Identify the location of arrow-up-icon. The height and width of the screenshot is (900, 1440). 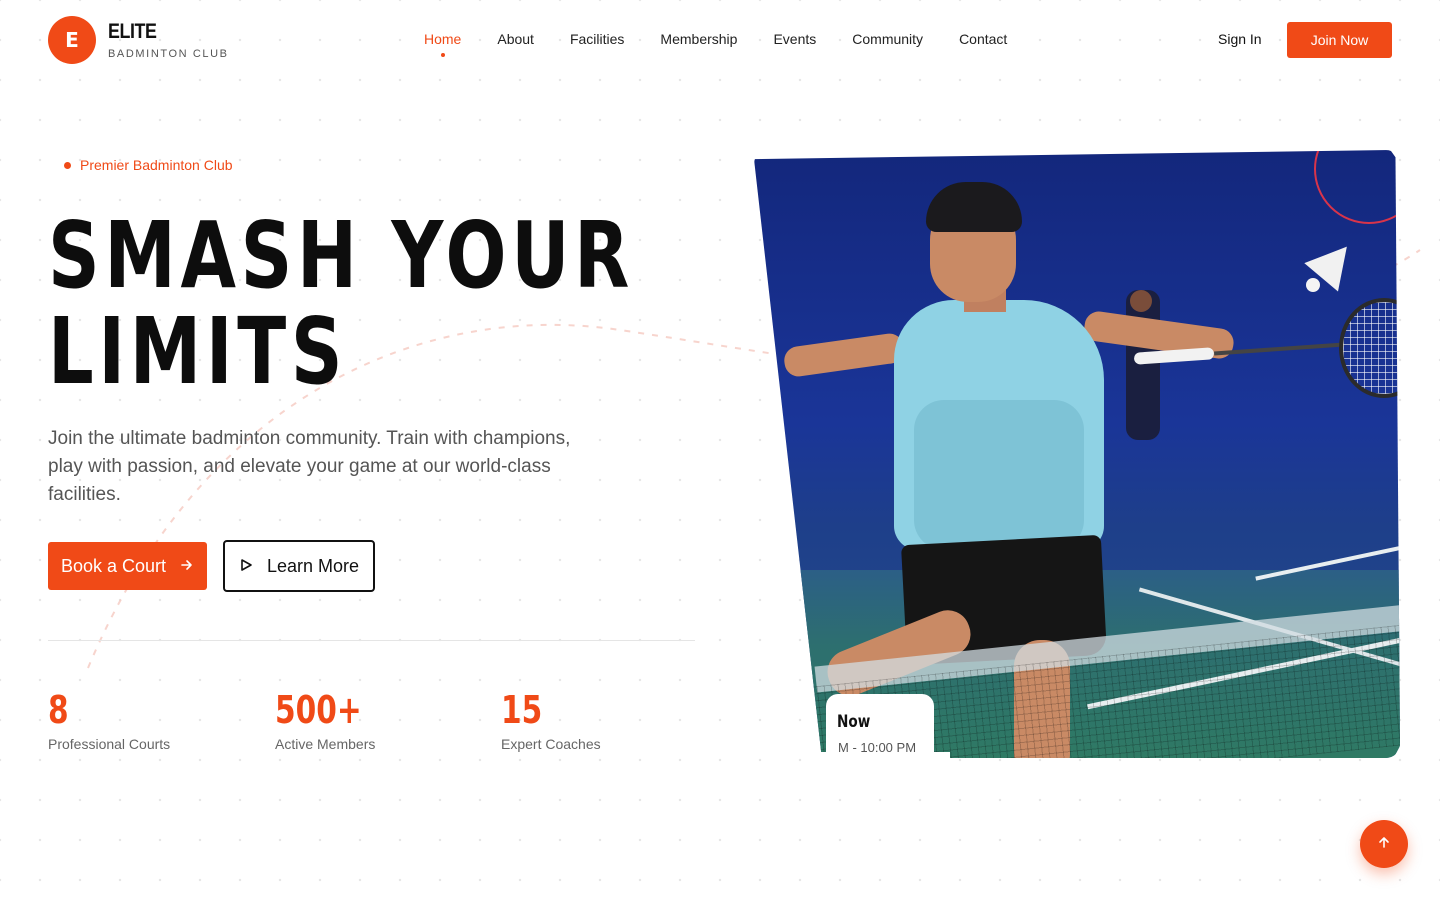
(1384, 844).